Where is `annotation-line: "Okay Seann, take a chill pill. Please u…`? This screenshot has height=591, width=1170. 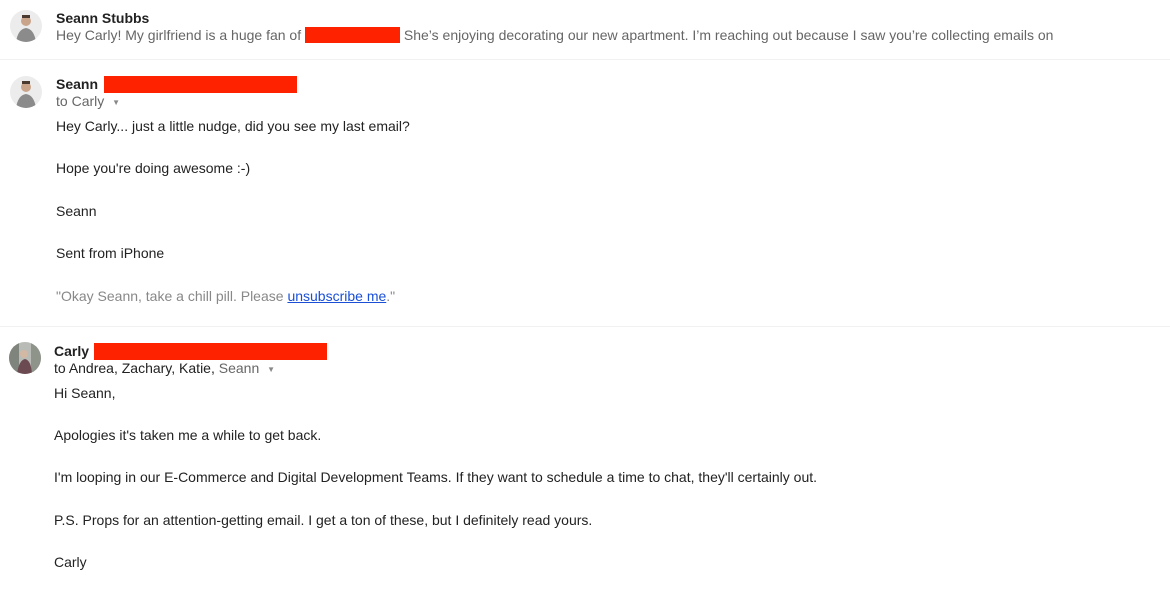
annotation-line: "Okay Seann, take a chill pill. Please u… is located at coordinates (225, 296).